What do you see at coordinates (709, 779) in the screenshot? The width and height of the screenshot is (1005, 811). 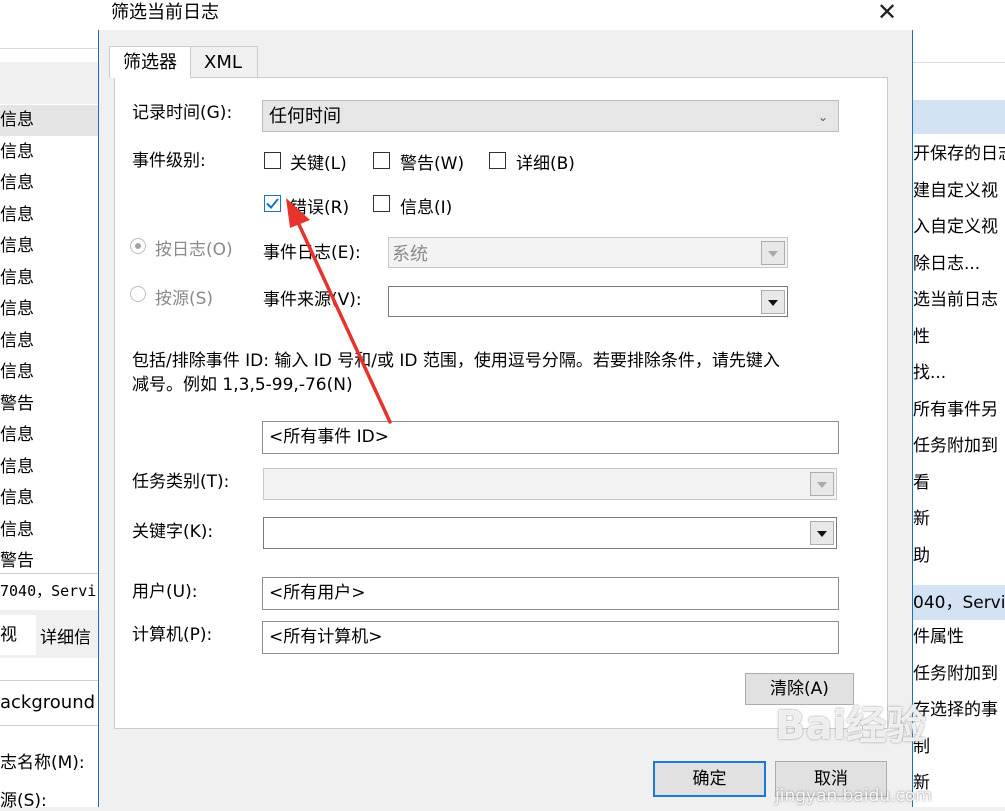 I see `ok-button: 确定` at bounding box center [709, 779].